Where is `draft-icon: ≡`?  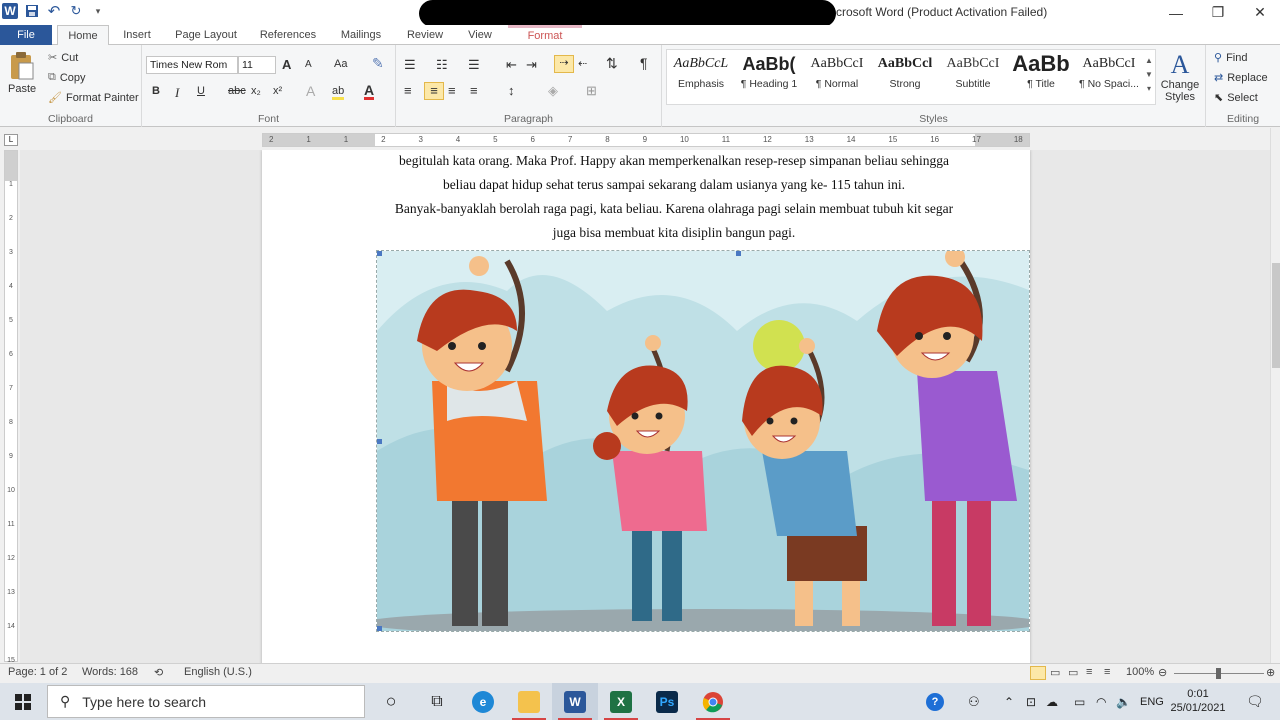
draft-icon: ≡ is located at coordinates (1107, 672).